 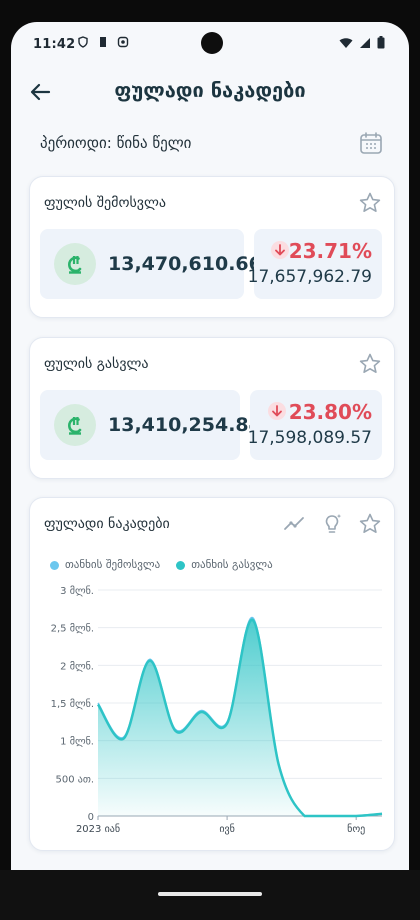 I want to click on lightbulb-icon, so click(x=332, y=524).